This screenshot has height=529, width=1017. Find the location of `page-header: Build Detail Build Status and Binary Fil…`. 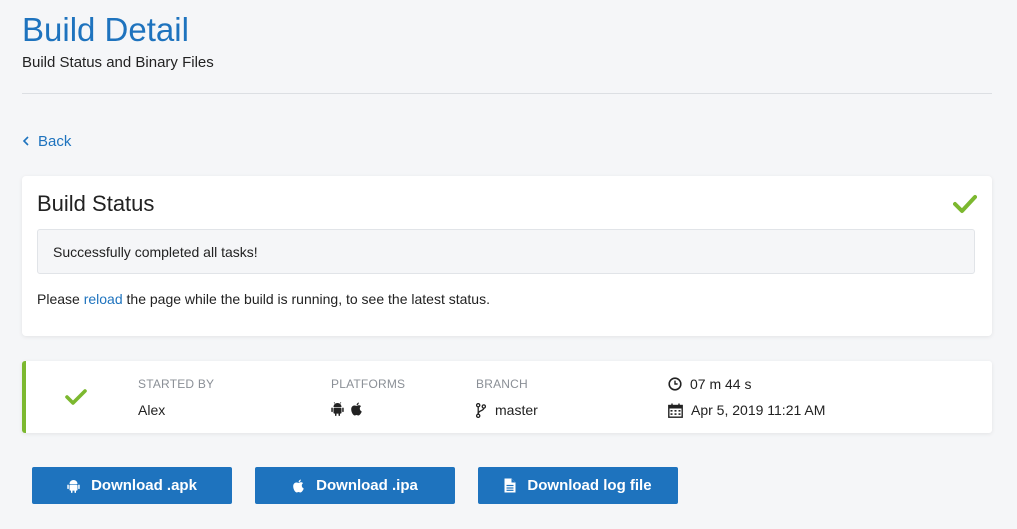

page-header: Build Detail Build Status and Binary Fil… is located at coordinates (507, 40).